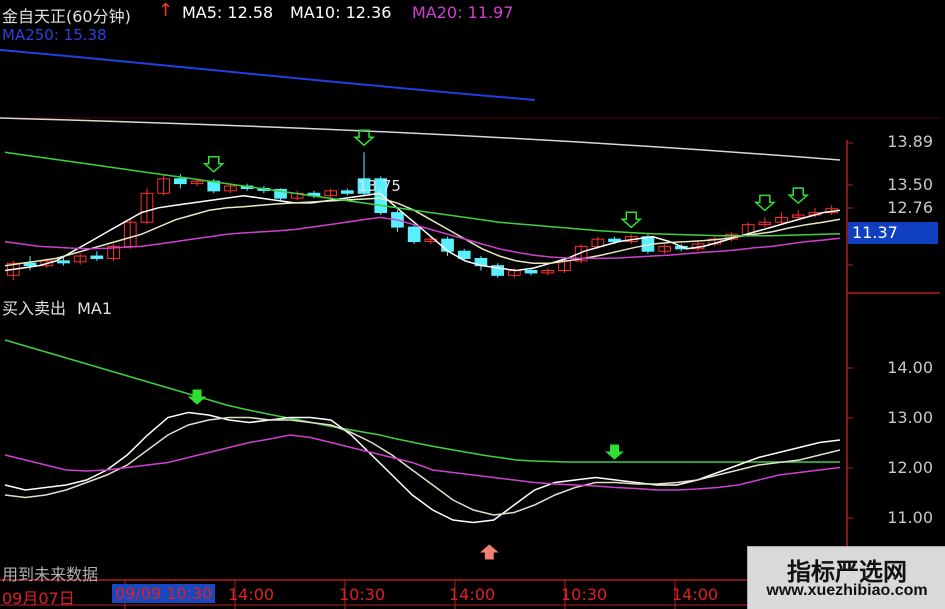 Image resolution: width=945 pixels, height=609 pixels. I want to click on watermark-url: www.xuezhibiao.com, so click(847, 590).